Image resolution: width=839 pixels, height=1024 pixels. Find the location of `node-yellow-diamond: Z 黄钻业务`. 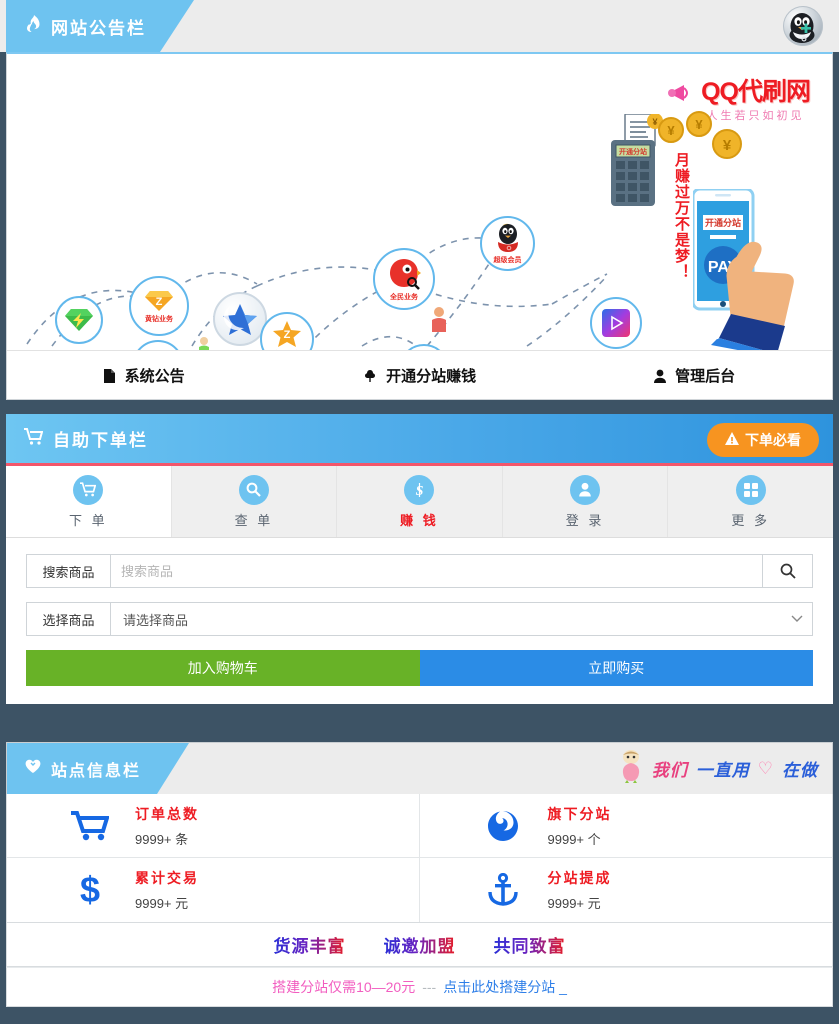

node-yellow-diamond: Z 黄钻业务 is located at coordinates (159, 306).